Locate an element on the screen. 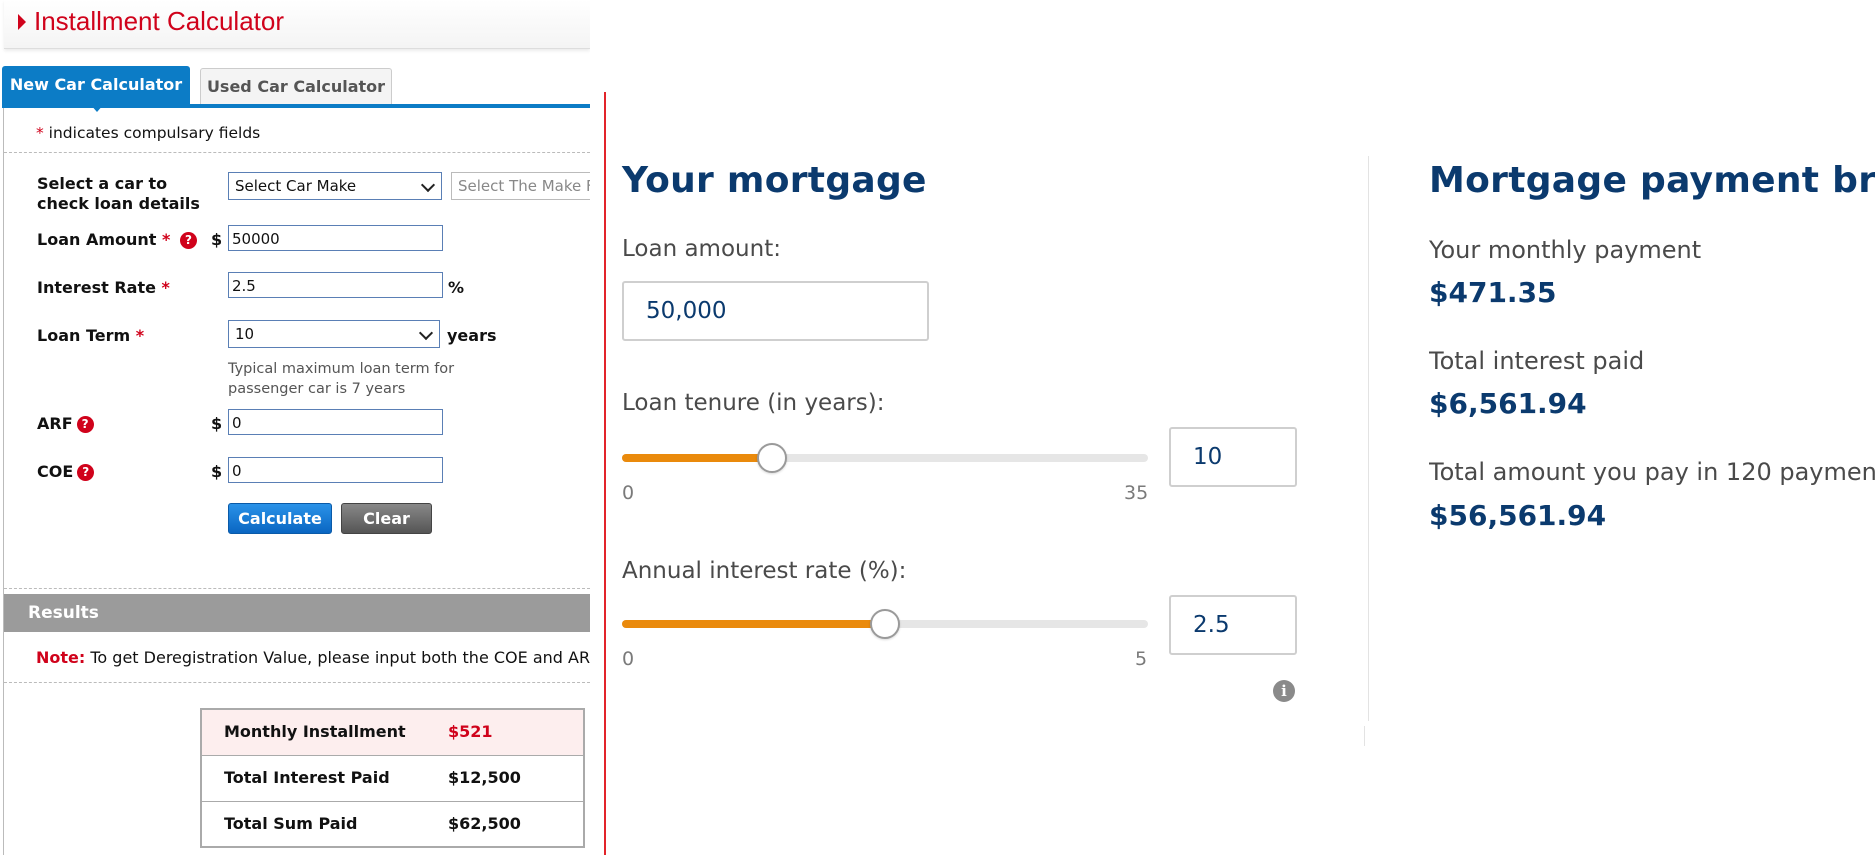 This screenshot has width=1875, height=855. car-model-select-placeholder: Select The Make First is located at coordinates (524, 186).